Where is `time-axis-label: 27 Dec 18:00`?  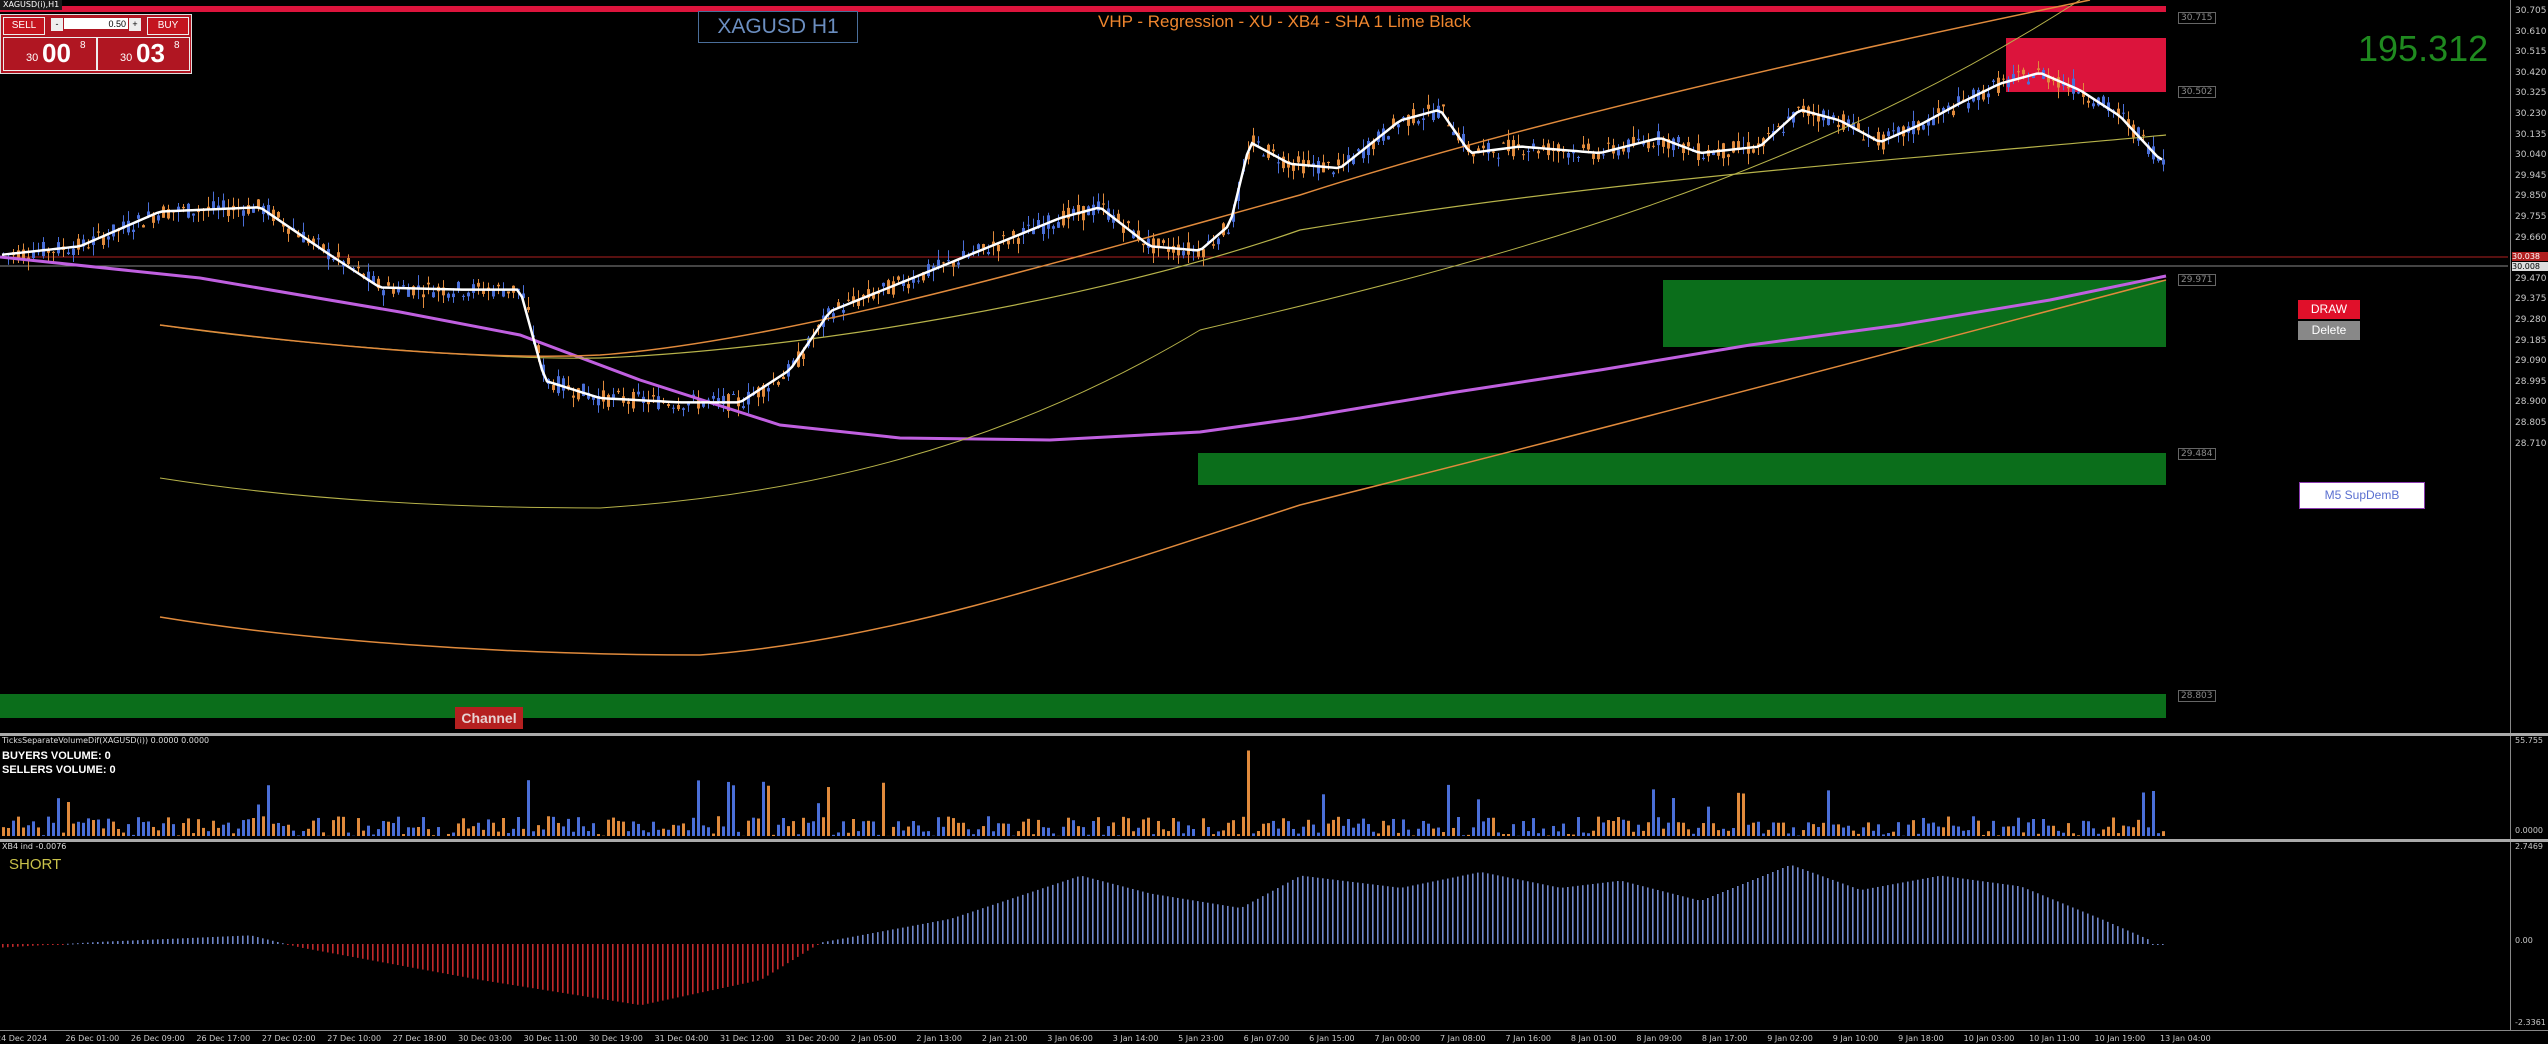 time-axis-label: 27 Dec 18:00 is located at coordinates (420, 1038).